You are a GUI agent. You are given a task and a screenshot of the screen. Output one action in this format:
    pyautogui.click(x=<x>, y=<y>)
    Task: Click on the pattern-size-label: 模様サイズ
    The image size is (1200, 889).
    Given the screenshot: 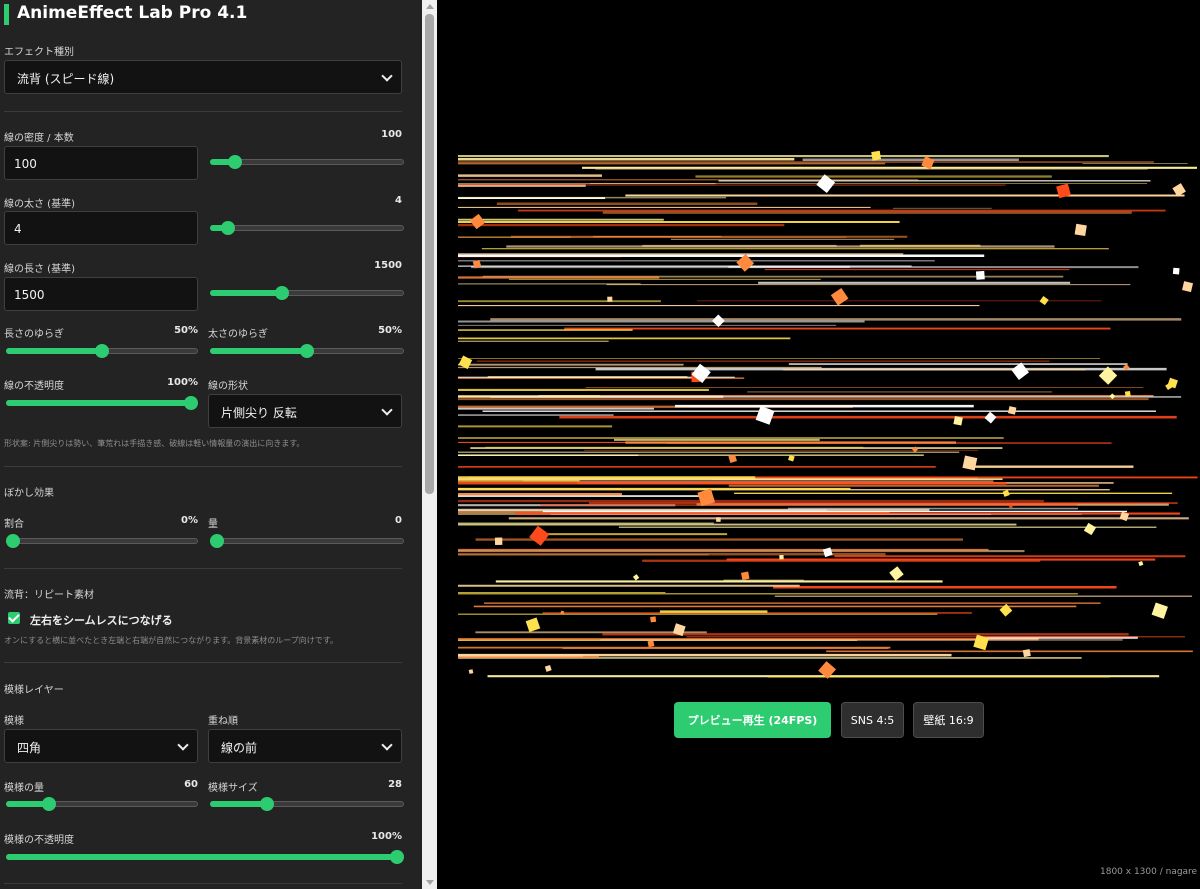 What is the action you would take?
    pyautogui.click(x=233, y=788)
    